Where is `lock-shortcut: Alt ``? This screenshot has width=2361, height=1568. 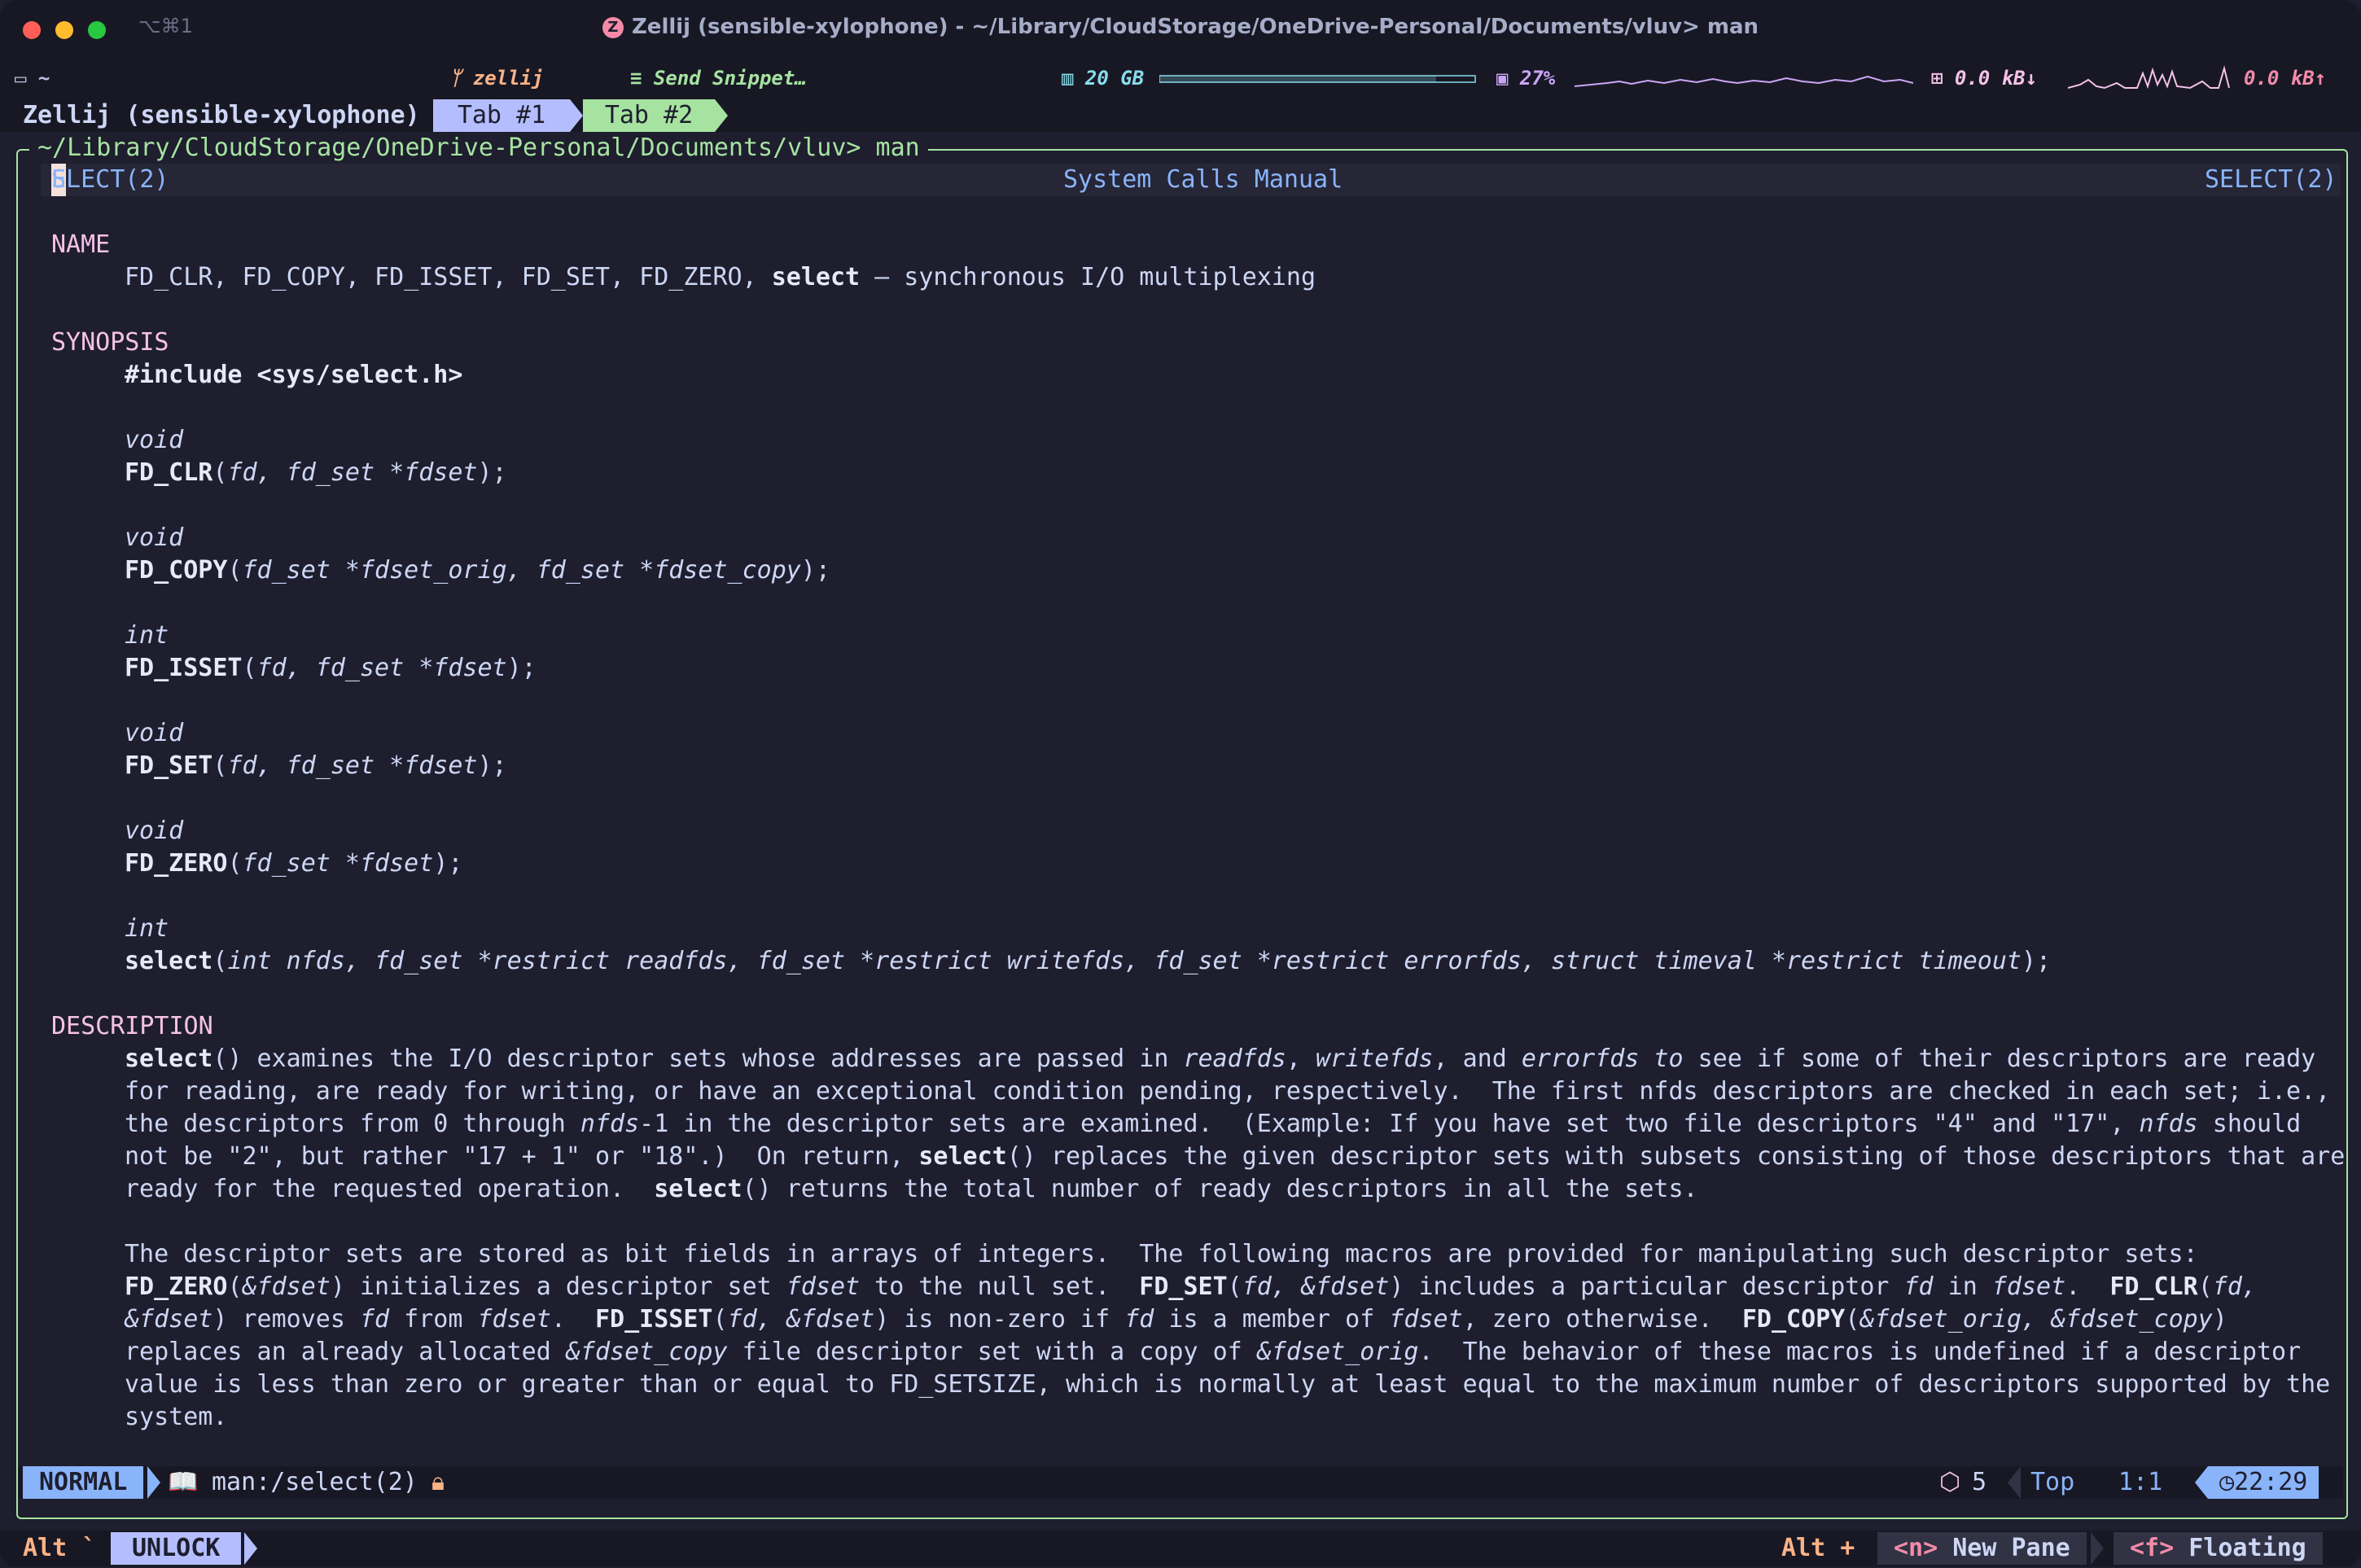 lock-shortcut: Alt ` is located at coordinates (60, 1548).